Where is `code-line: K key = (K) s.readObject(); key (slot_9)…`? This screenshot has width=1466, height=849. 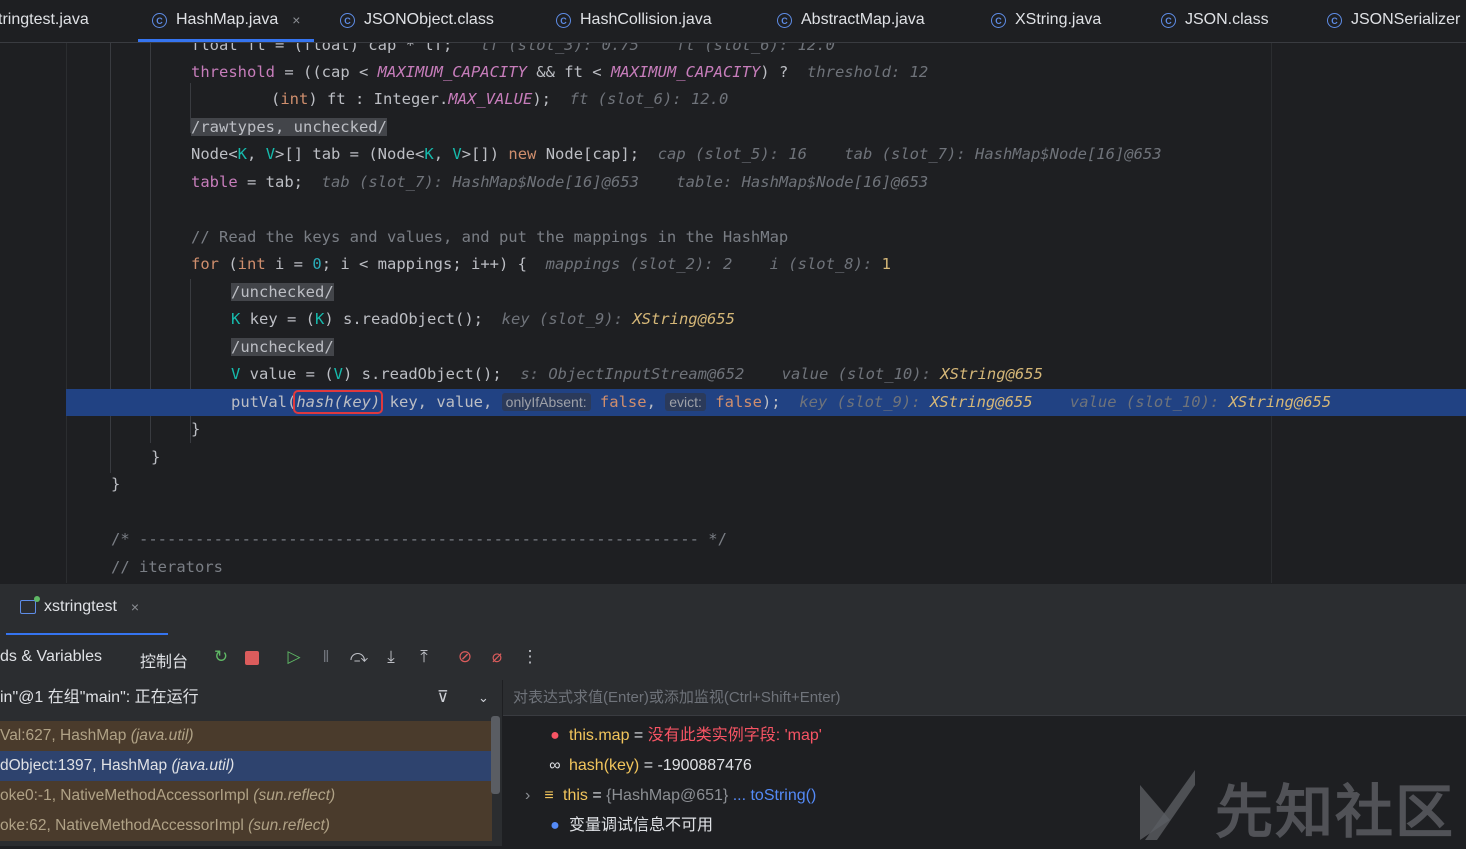
code-line: K key = (K) s.readObject(); key (slot_9)… is located at coordinates (483, 319).